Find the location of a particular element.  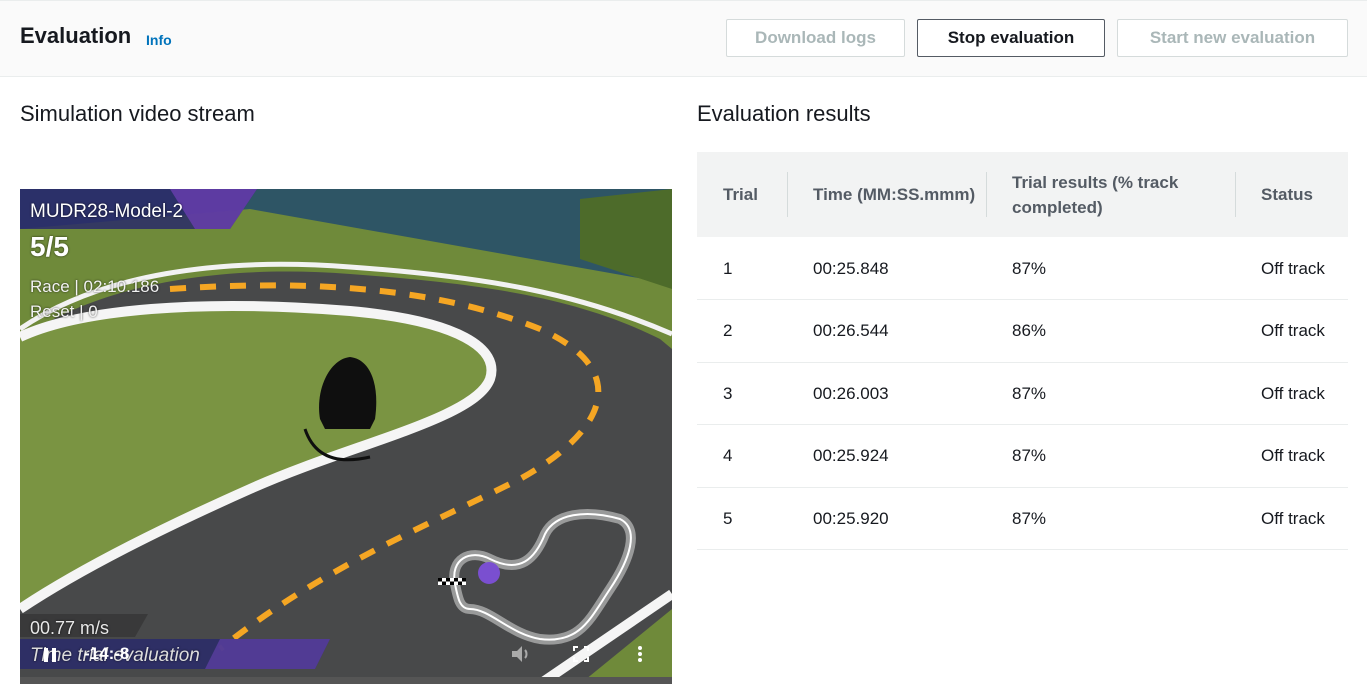

time-cell: 00:26.003 is located at coordinates (851, 393).